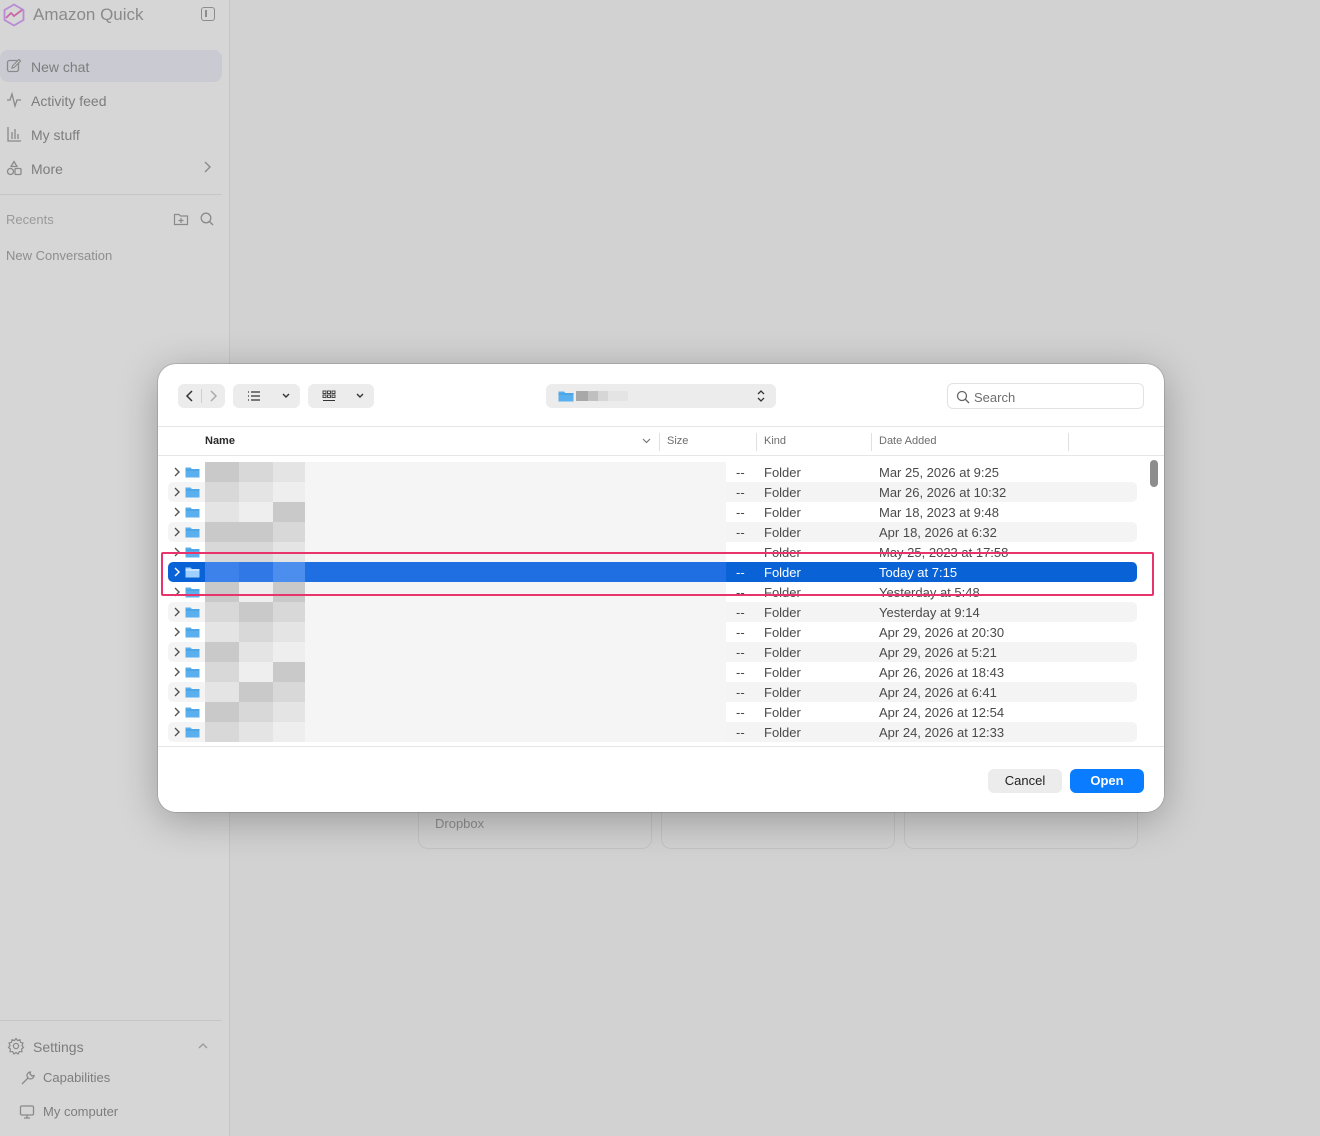  I want to click on column-date-added: Date Added, so click(908, 441).